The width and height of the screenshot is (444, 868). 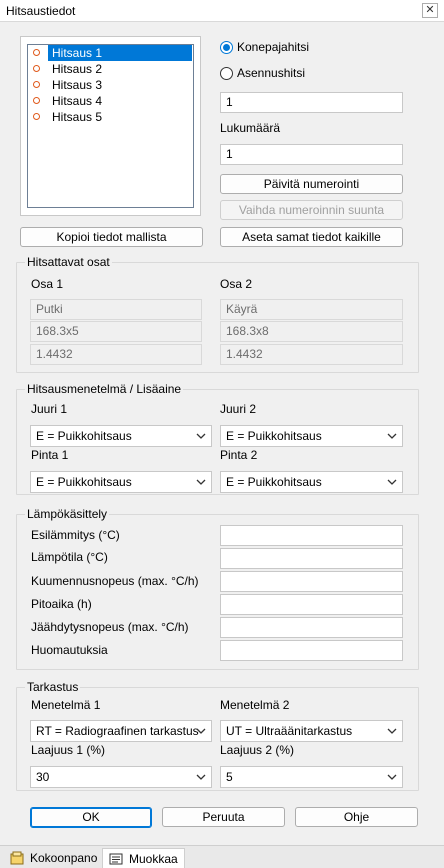 What do you see at coordinates (110, 117) in the screenshot?
I see `list-item: Hitsaus 5` at bounding box center [110, 117].